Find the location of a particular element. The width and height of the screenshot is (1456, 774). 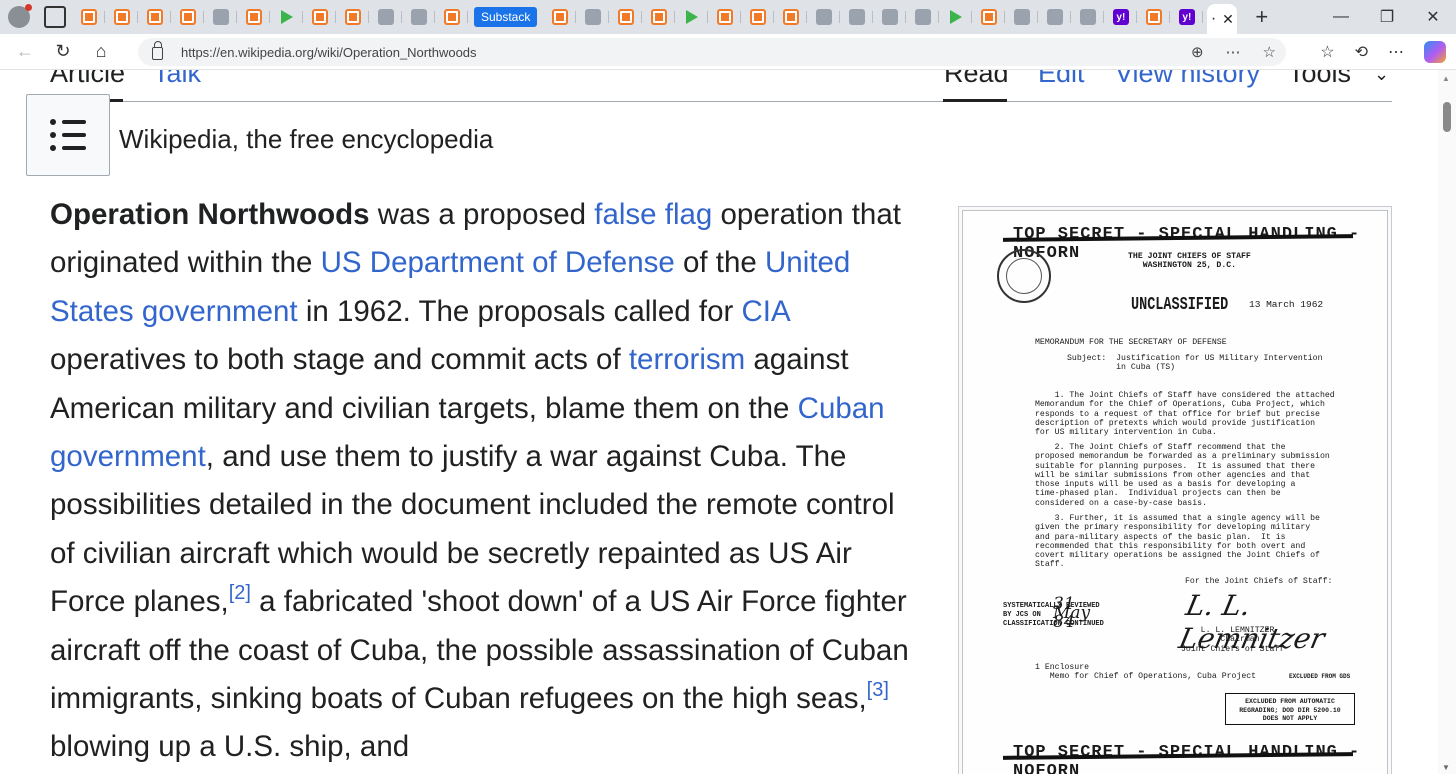

review-date-handwritten: 31 May 84 is located at coordinates (1072, 613).